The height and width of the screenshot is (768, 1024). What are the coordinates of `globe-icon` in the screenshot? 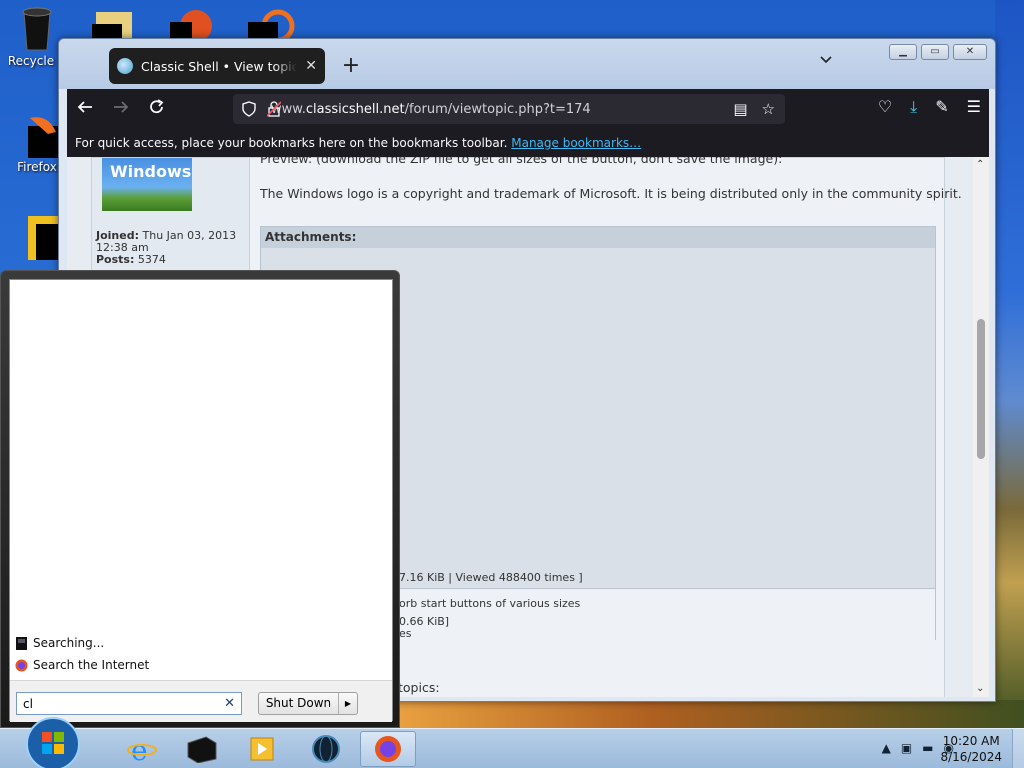 It's located at (326, 749).